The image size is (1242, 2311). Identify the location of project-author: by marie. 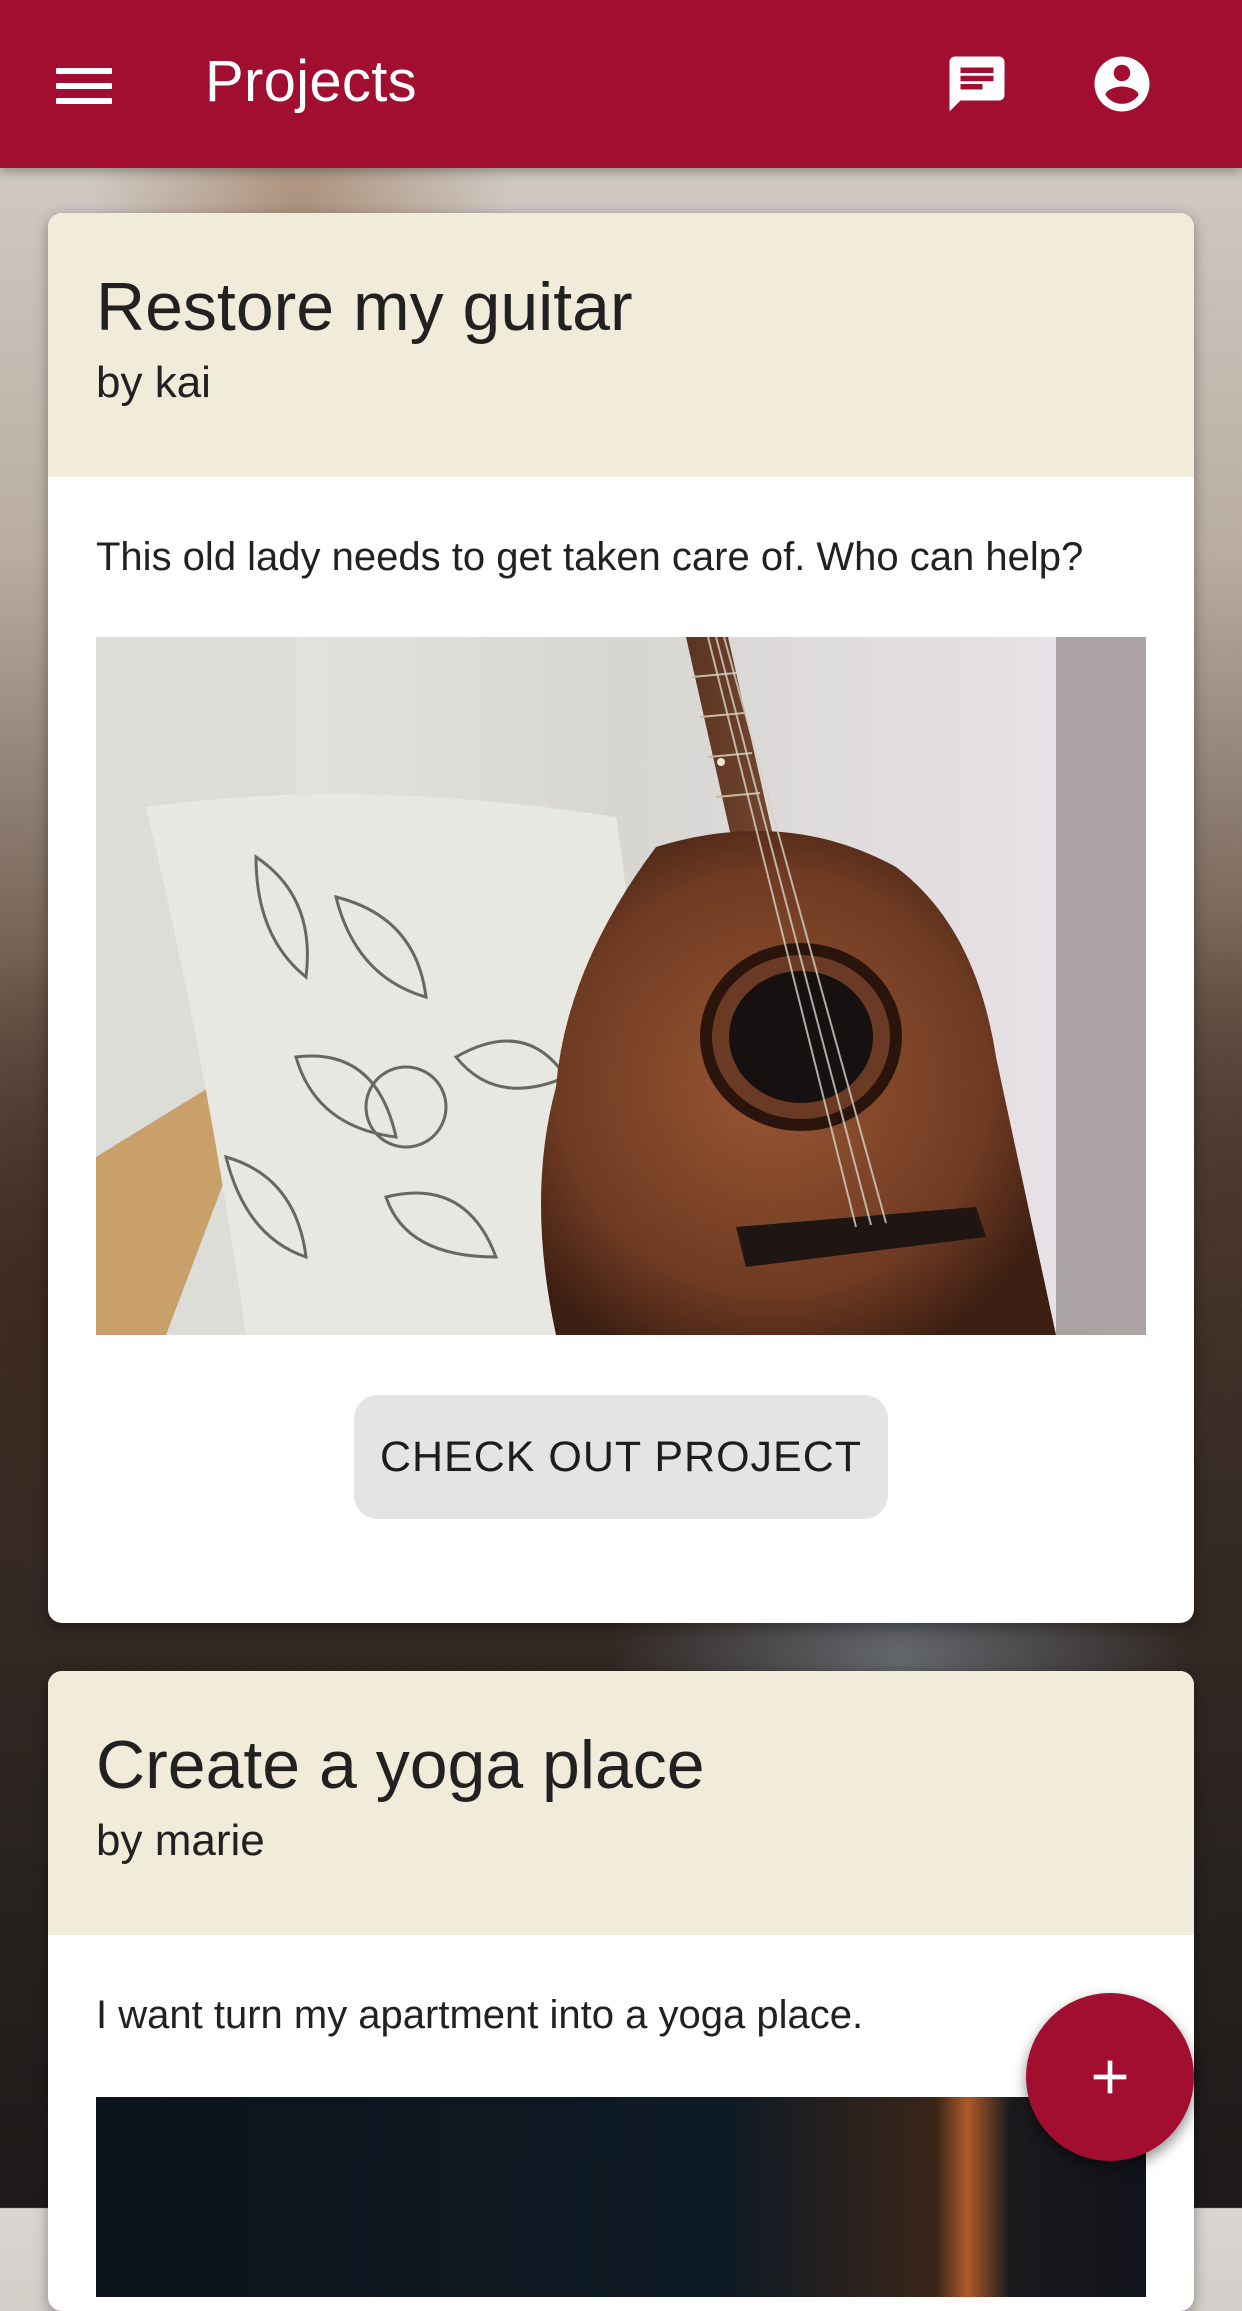
(180, 1840).